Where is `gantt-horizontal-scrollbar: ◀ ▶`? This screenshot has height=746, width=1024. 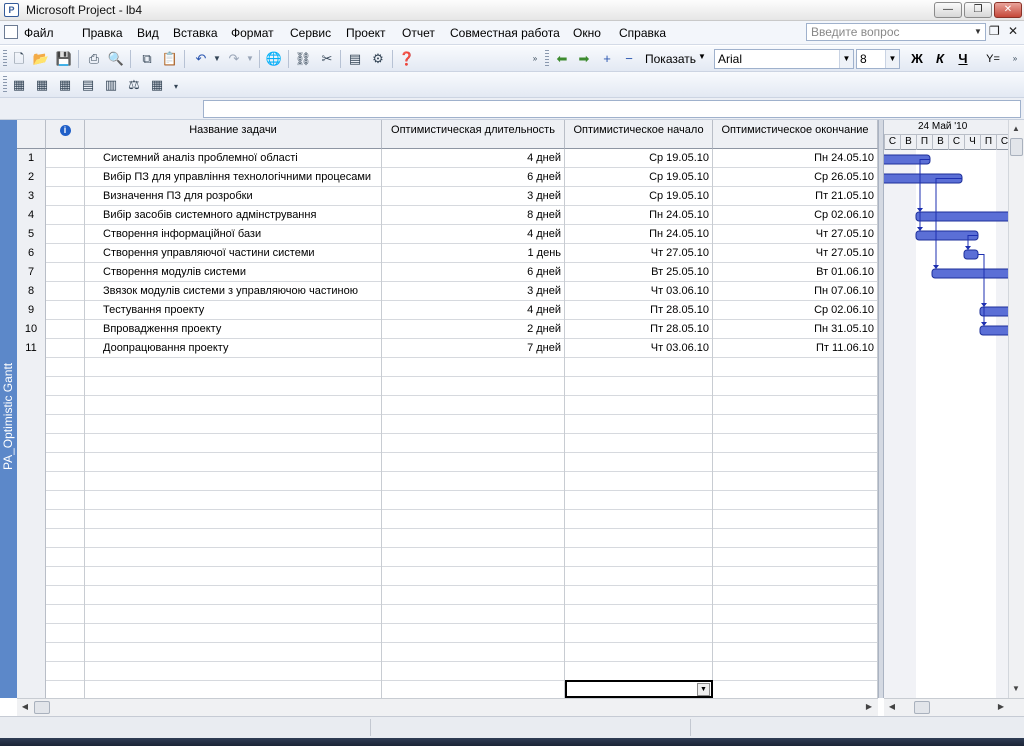
gantt-horizontal-scrollbar: ◀ ▶ is located at coordinates (954, 707).